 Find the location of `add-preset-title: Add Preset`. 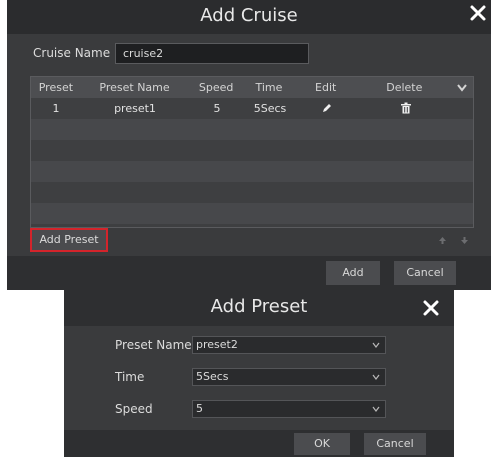

add-preset-title: Add Preset is located at coordinates (259, 306).